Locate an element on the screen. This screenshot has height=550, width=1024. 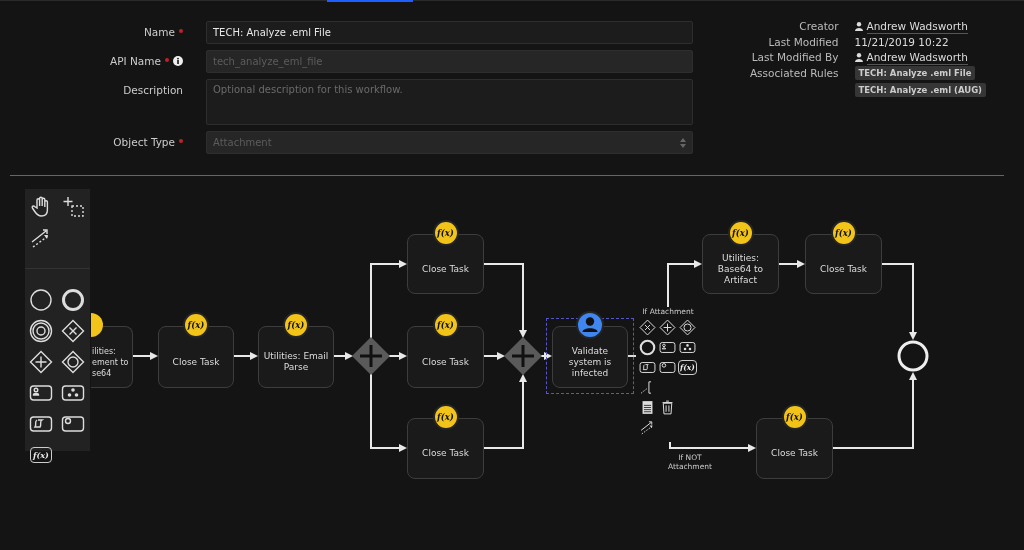
connect-icon is located at coordinates (647, 427).